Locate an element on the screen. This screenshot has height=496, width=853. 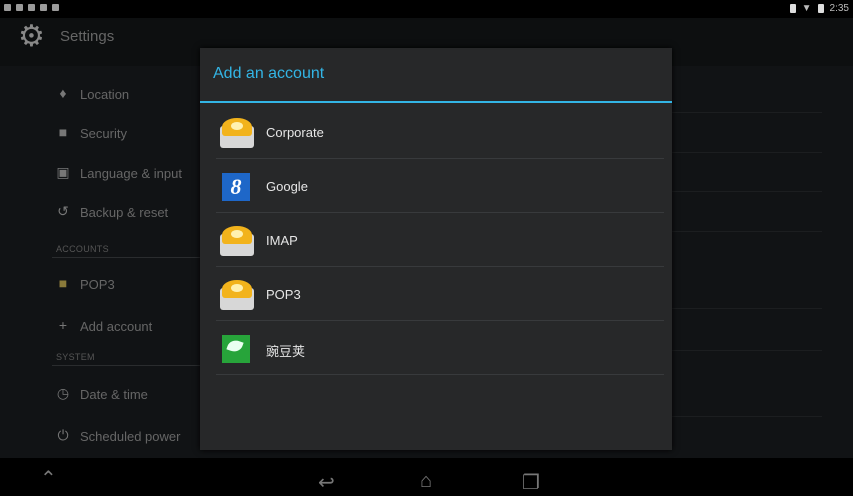
lock-icon: ■ is located at coordinates (63, 132).